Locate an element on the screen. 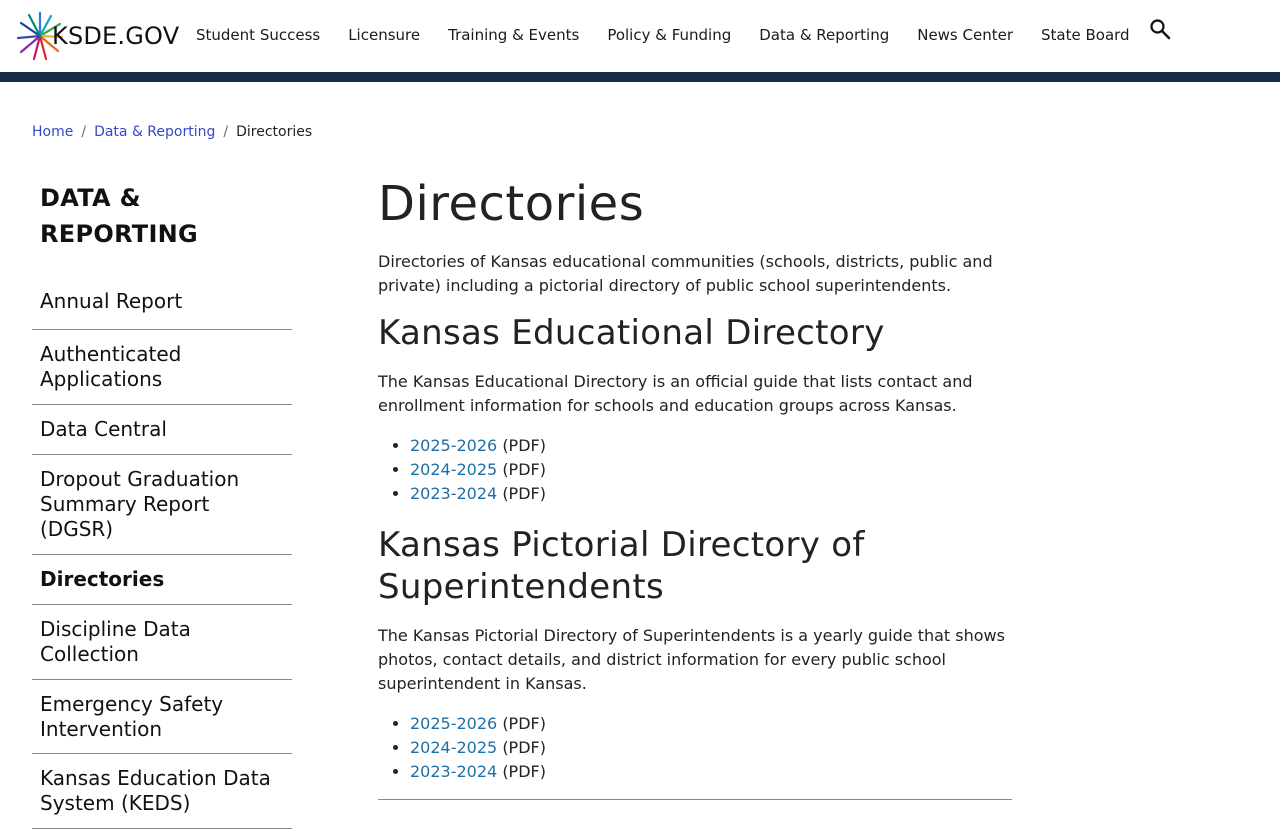  nav-news-center: News Center is located at coordinates (965, 35).